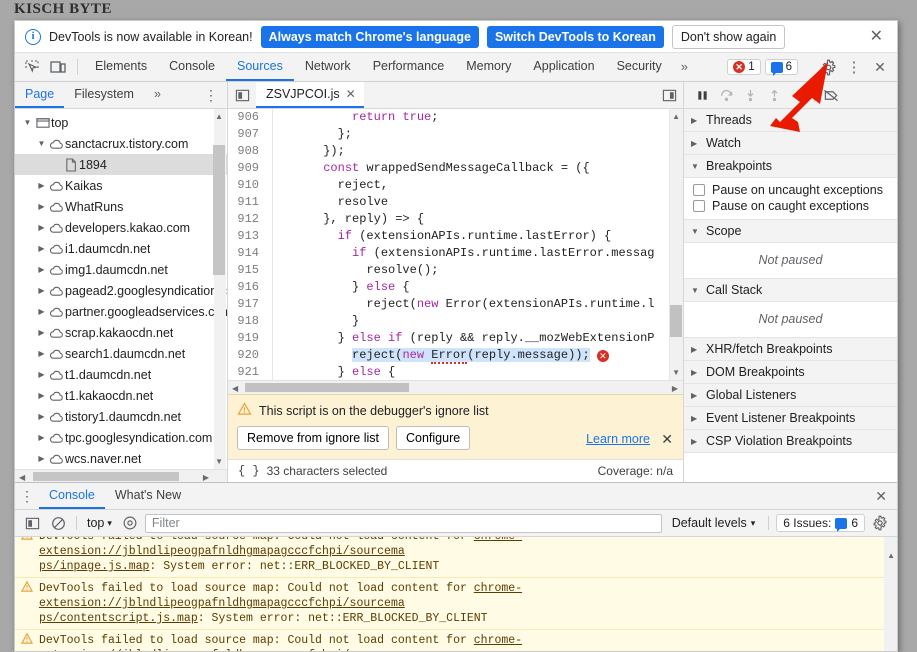 Image resolution: width=917 pixels, height=652 pixels. What do you see at coordinates (121, 122) in the screenshot?
I see `tree-item: ▼ top` at bounding box center [121, 122].